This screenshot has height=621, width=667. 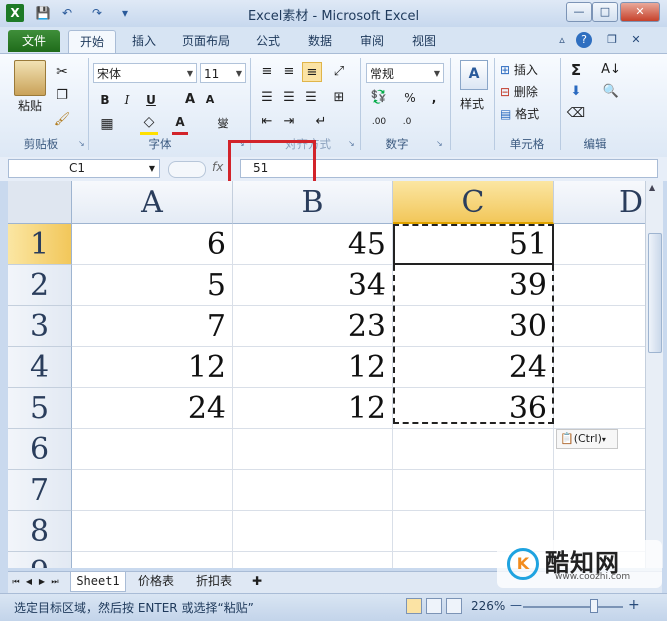 I want to click on font-name-select: 宋体 ▼, so click(x=145, y=73).